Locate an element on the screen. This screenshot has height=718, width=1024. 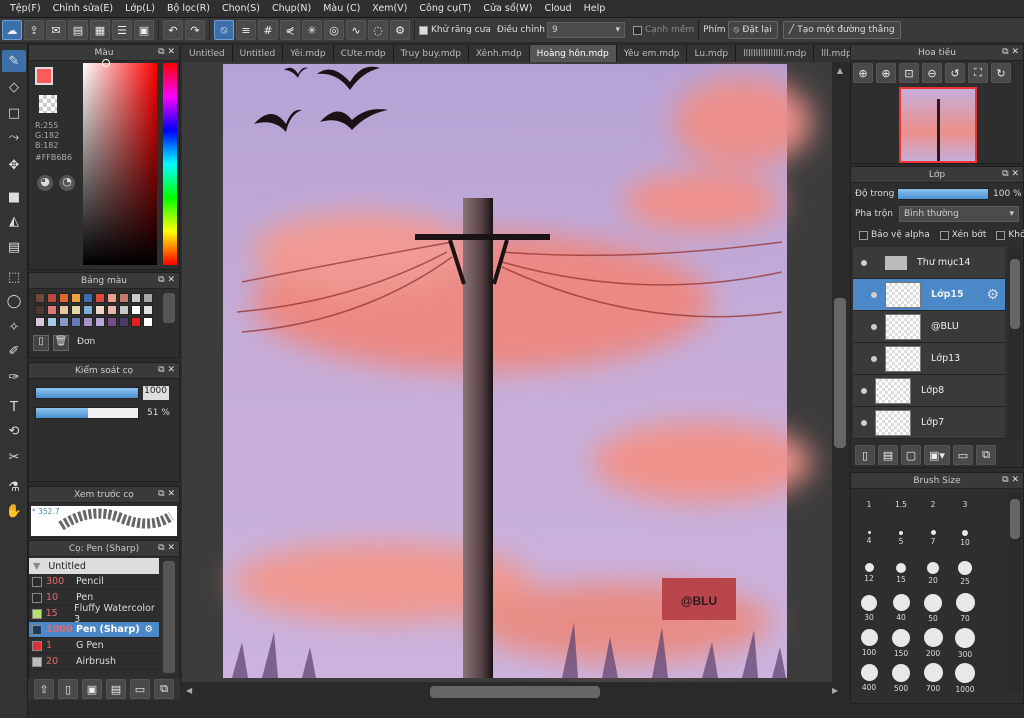
gear-icon: ⚙ is located at coordinates (992, 295).